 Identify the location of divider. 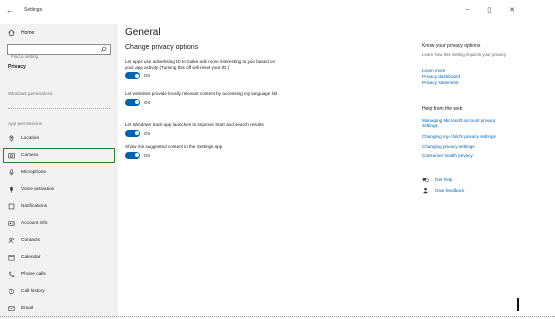
(59, 108).